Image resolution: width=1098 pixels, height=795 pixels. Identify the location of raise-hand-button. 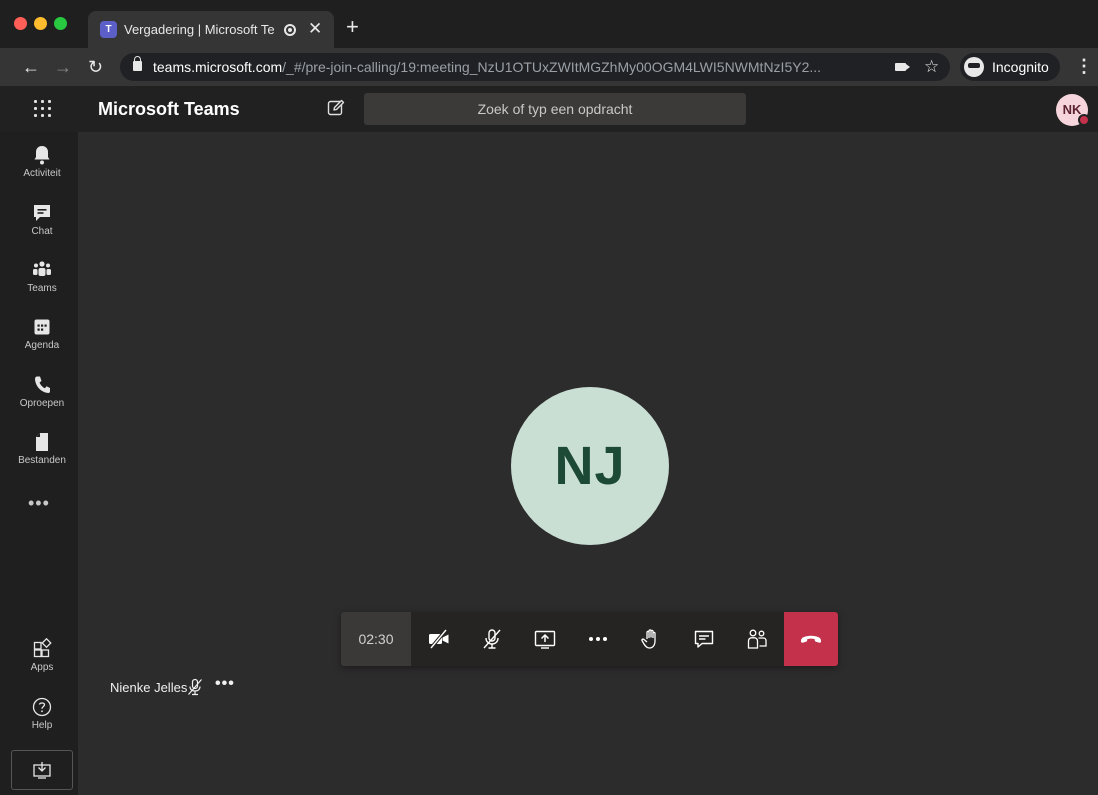
(651, 639).